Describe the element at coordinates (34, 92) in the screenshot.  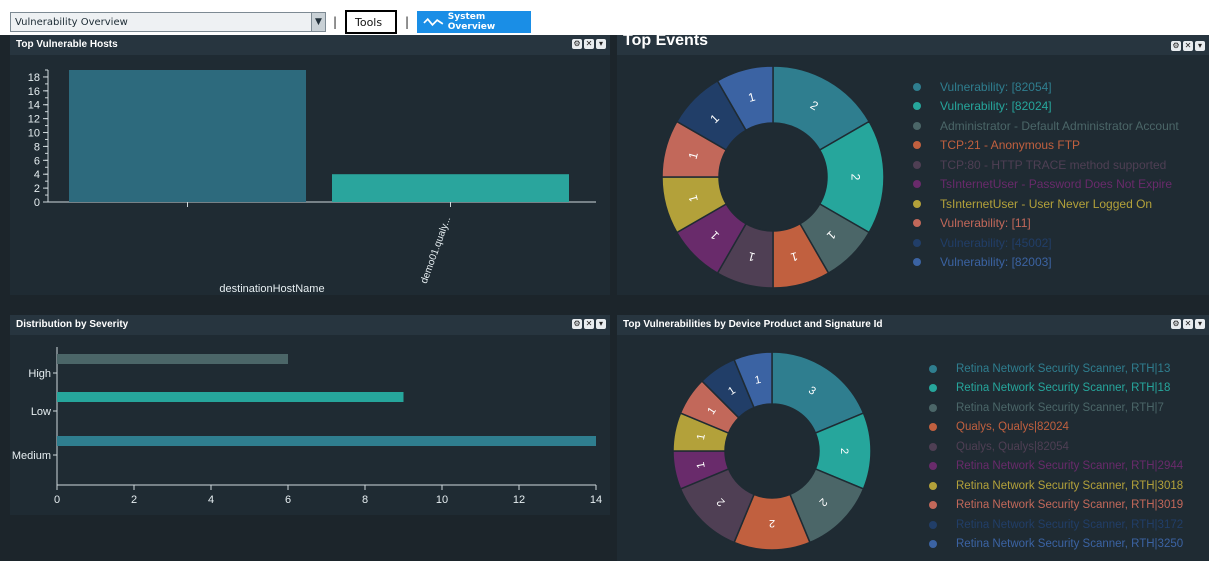
I see `y-tick-label: 16` at that location.